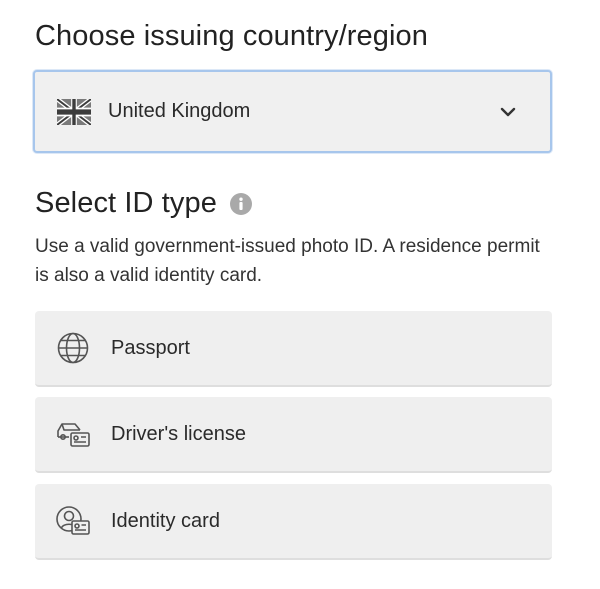  What do you see at coordinates (73, 348) in the screenshot?
I see `globe-icon` at bounding box center [73, 348].